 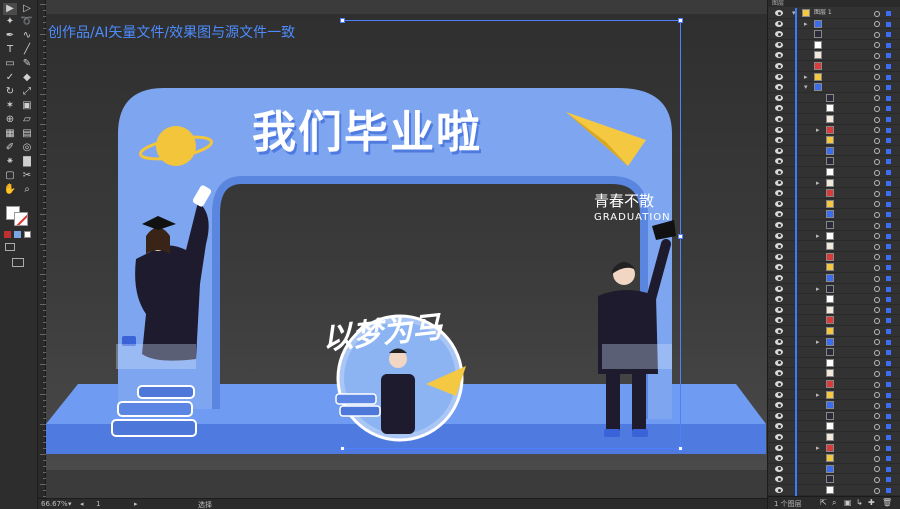 I want to click on fill-stroke-swatch, so click(x=19, y=216).